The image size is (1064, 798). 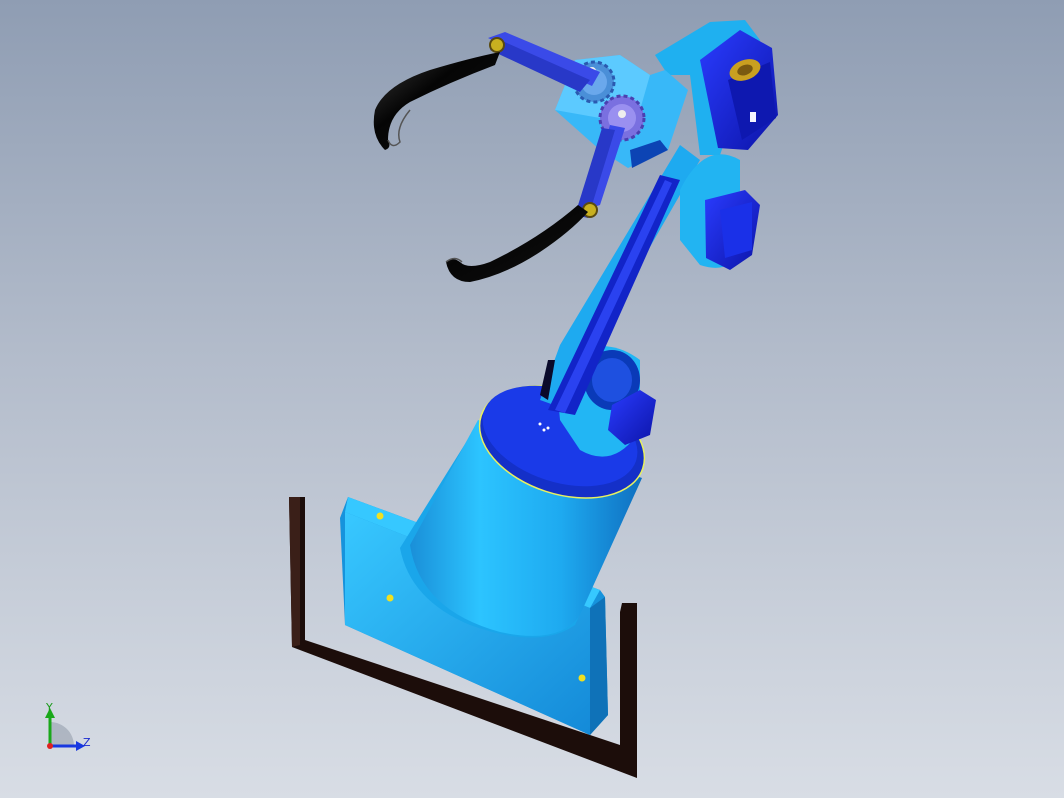 I want to click on y-axis-label: Y, so click(x=49, y=707).